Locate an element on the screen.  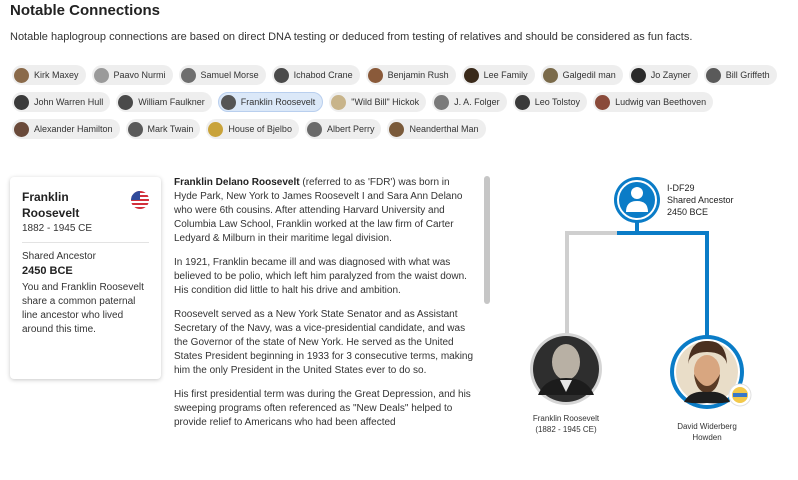
person-silhouette-icon is located at coordinates (637, 199).